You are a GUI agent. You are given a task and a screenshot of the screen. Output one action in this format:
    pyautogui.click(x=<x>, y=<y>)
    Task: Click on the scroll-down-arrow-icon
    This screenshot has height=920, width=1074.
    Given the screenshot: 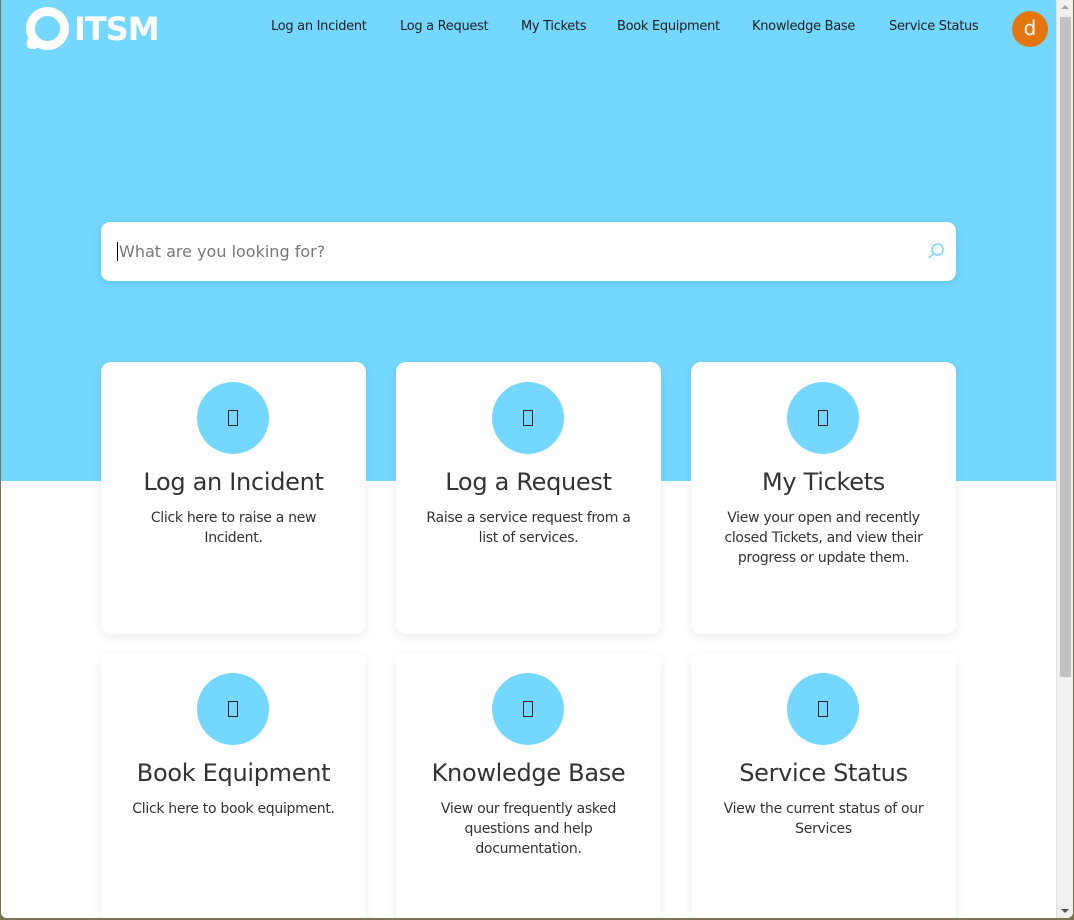 What is the action you would take?
    pyautogui.click(x=1065, y=911)
    